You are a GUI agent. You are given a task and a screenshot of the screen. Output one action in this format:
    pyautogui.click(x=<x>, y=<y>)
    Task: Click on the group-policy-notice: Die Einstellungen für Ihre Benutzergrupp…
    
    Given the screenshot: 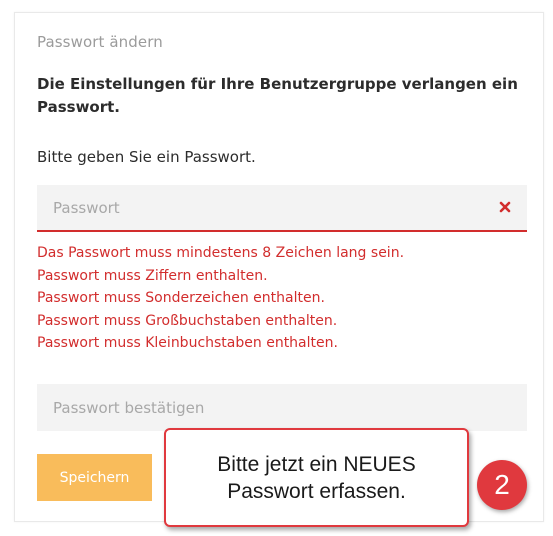 What is the action you would take?
    pyautogui.click(x=277, y=95)
    